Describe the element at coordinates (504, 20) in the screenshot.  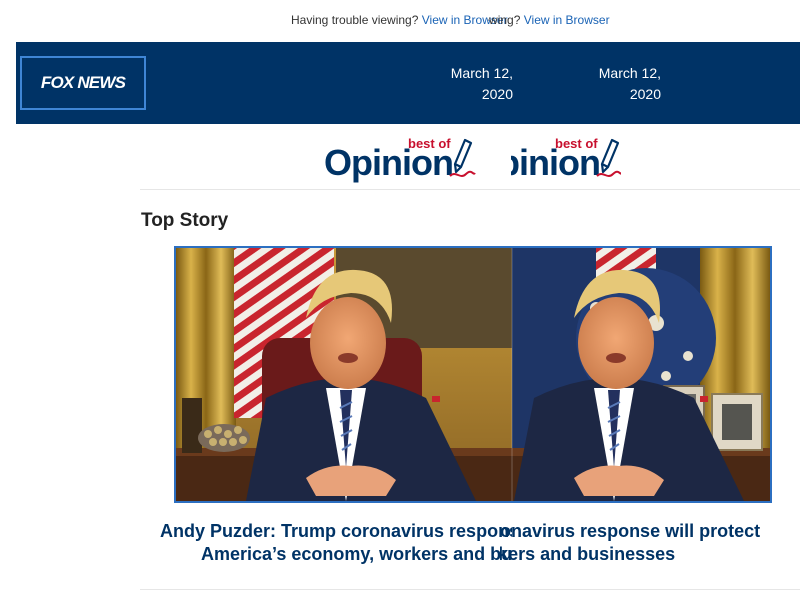
I see `preheader-trouble-text-duplicate: Having trouble viewing?` at that location.